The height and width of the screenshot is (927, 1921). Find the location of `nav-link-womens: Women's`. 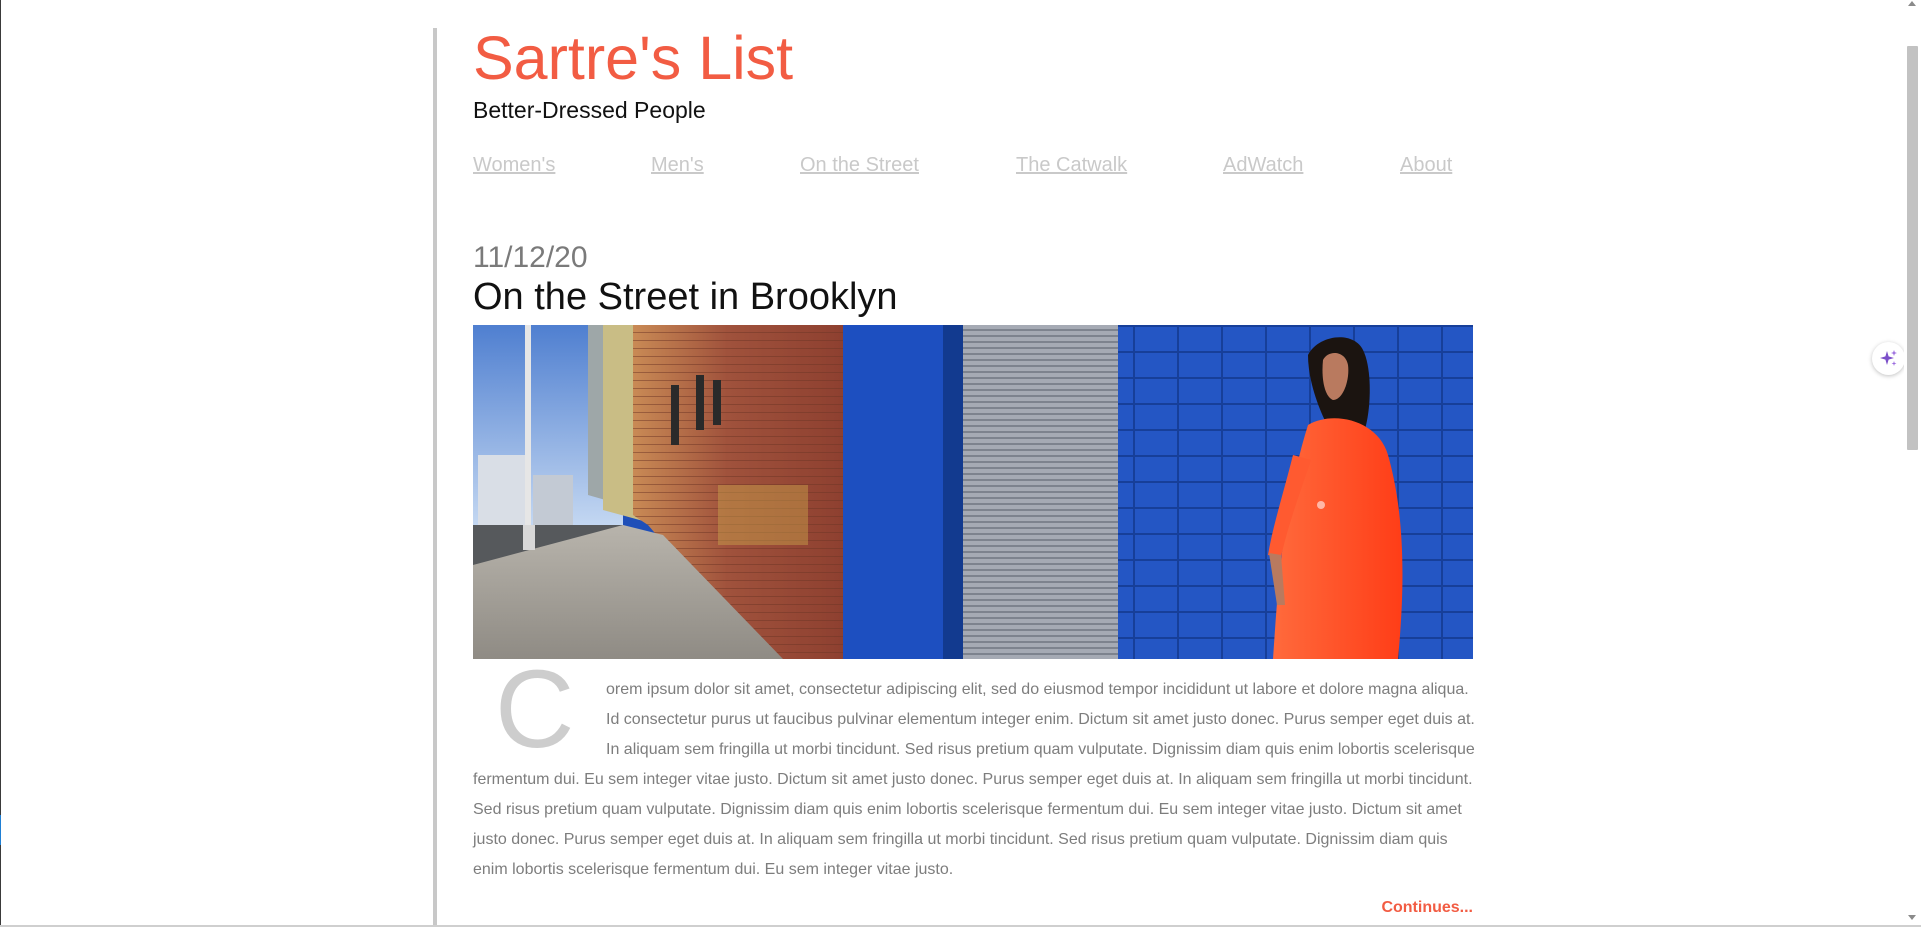

nav-link-womens: Women's is located at coordinates (514, 165).